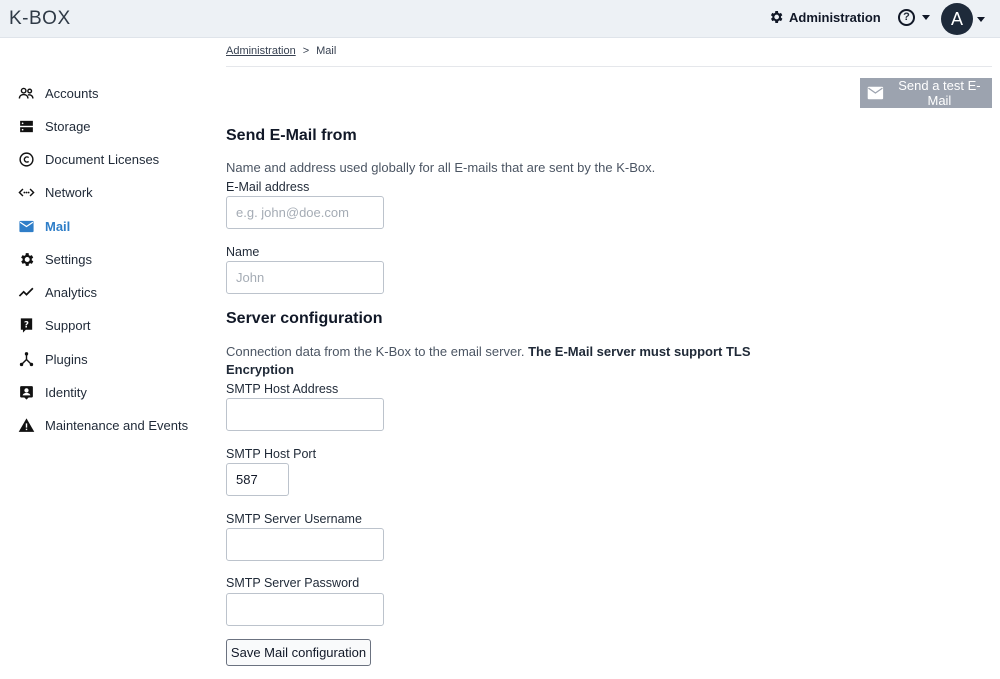  I want to click on sidebar-item-label: Accounts, so click(72, 93).